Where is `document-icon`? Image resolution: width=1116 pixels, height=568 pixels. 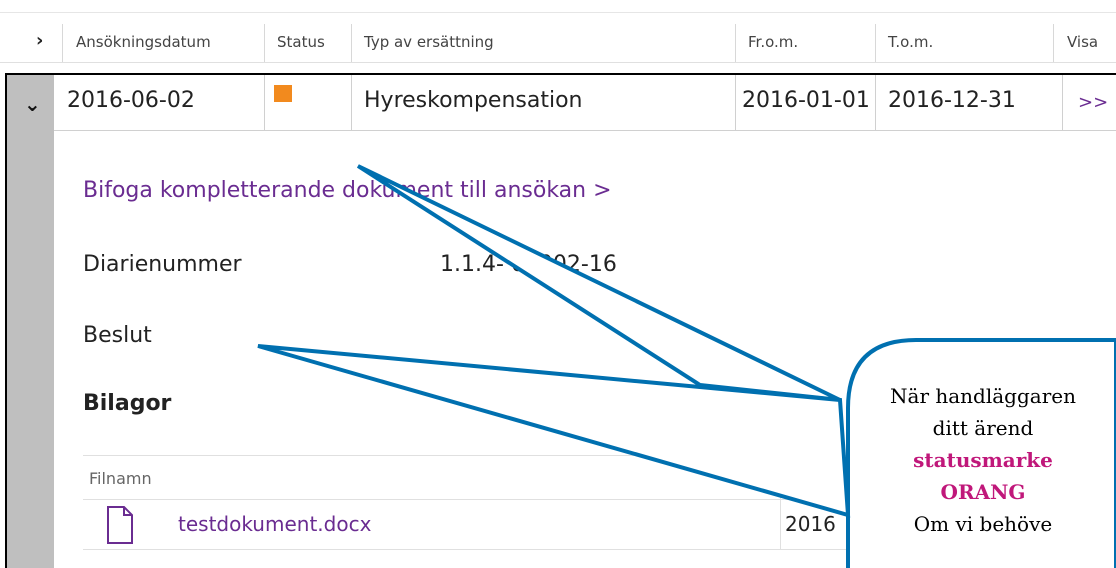 document-icon is located at coordinates (120, 527).